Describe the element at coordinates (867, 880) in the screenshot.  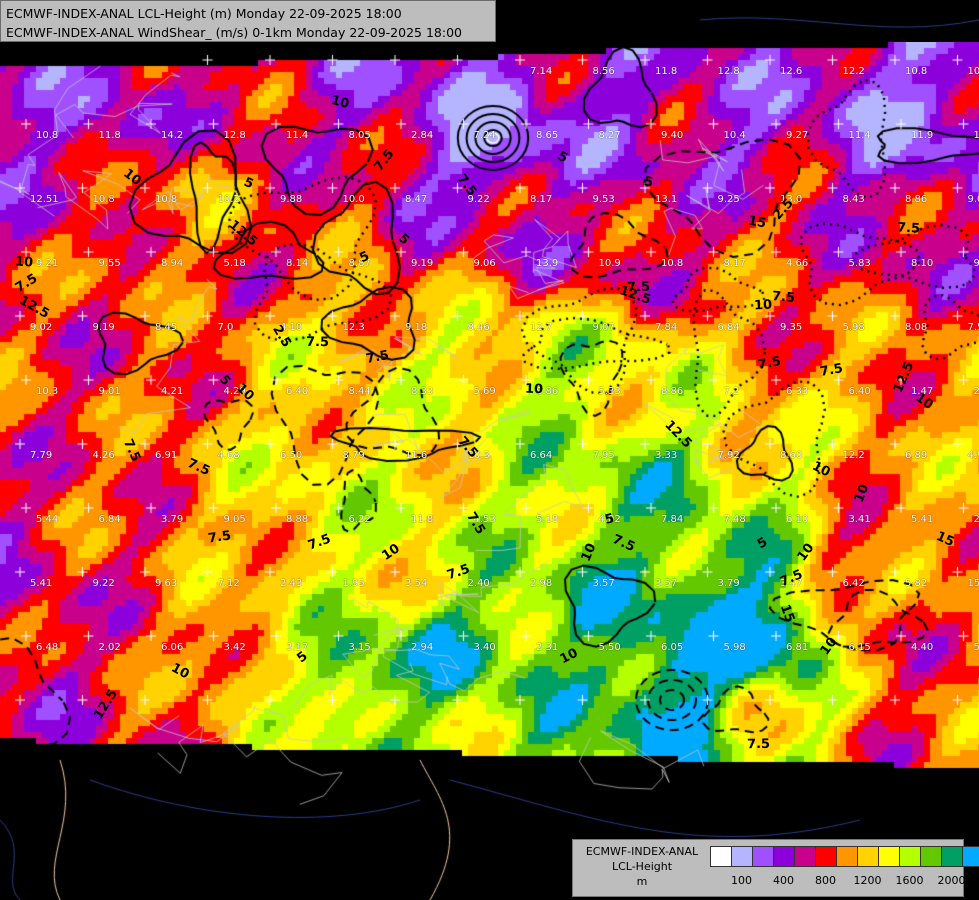
I see `legend-tick-label: 1200` at that location.